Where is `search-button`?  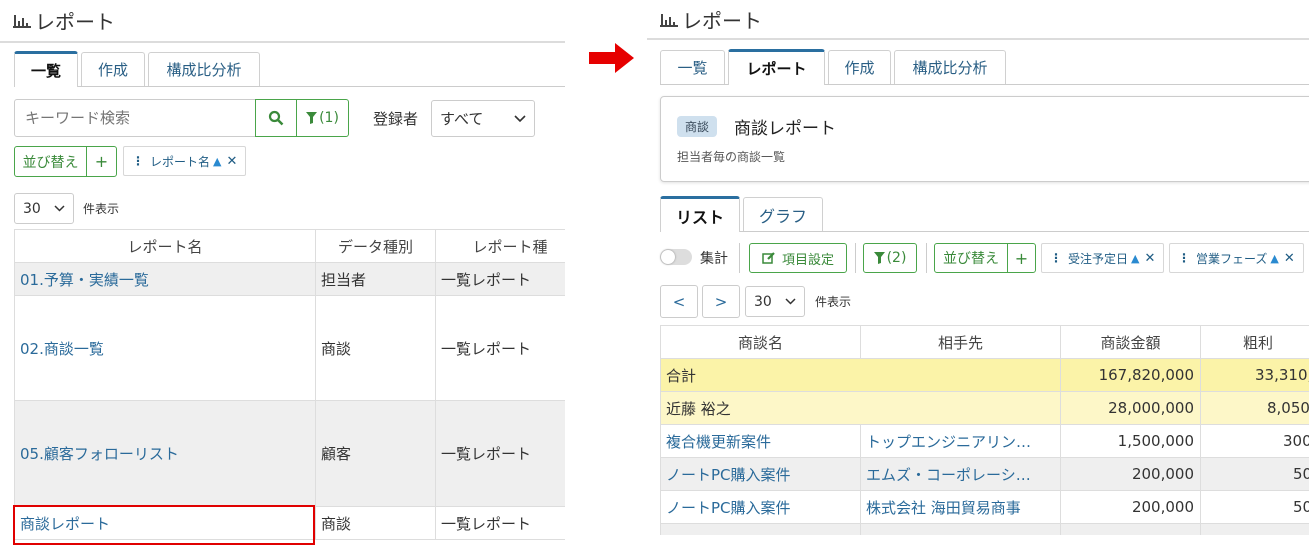 search-button is located at coordinates (276, 118).